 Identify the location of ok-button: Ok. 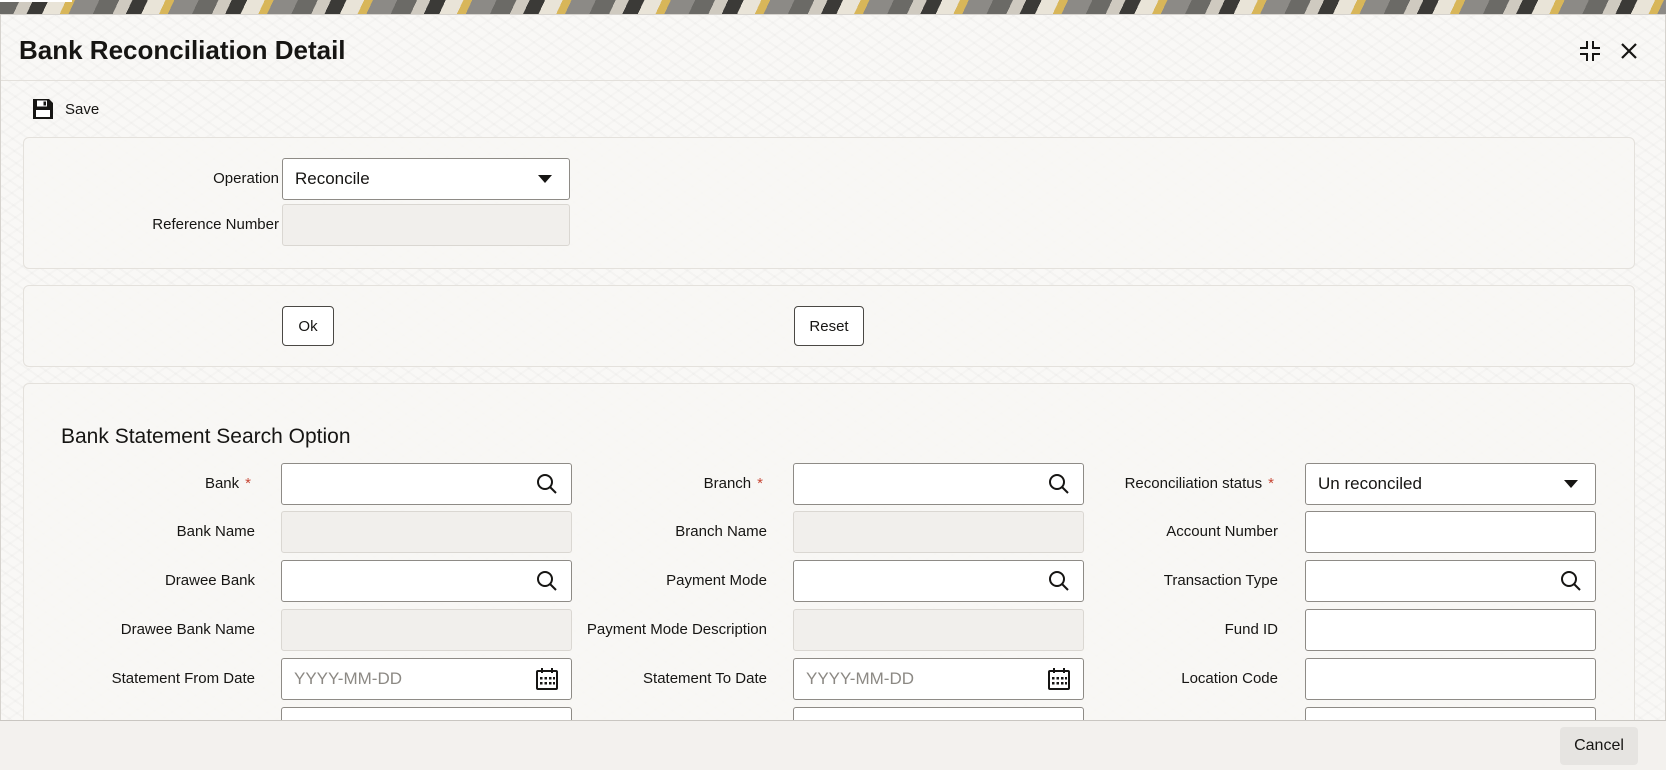
(308, 326).